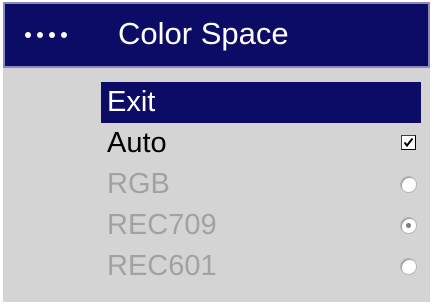 This screenshot has width=434, height=305. What do you see at coordinates (408, 184) in the screenshot?
I see `rgb-radio` at bounding box center [408, 184].